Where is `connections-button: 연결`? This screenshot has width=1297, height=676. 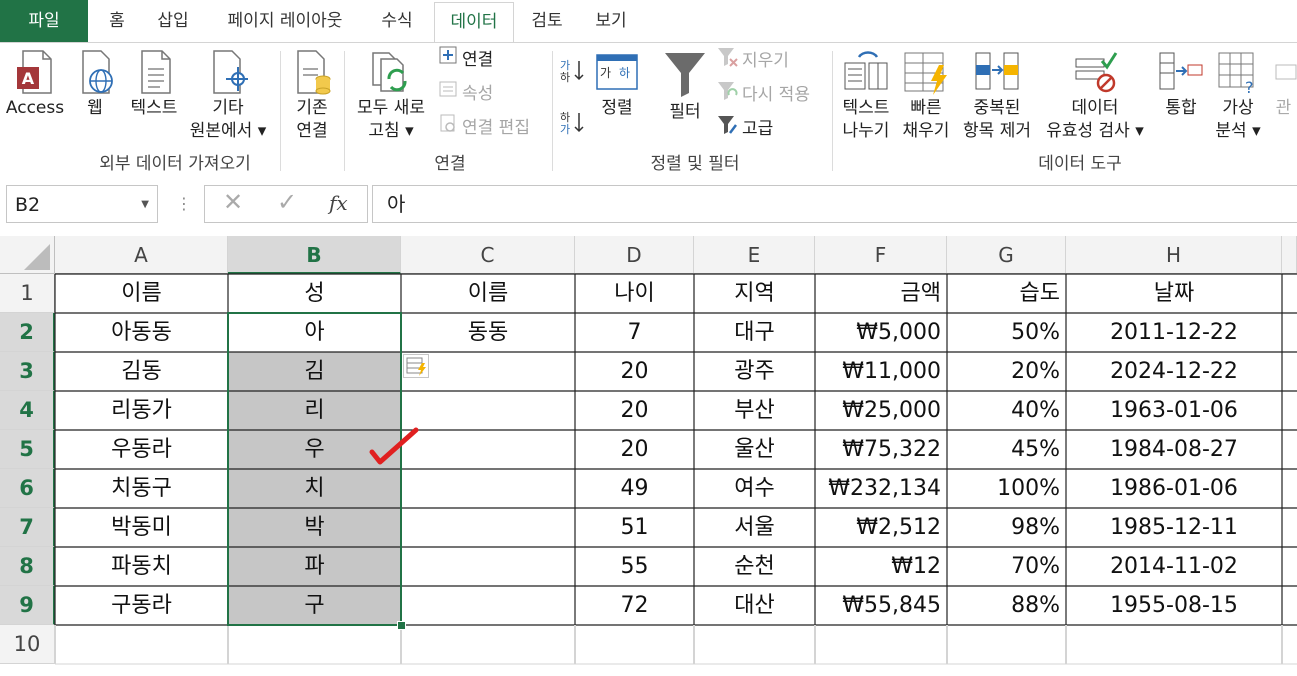 connections-button: 연결 is located at coordinates (465, 60).